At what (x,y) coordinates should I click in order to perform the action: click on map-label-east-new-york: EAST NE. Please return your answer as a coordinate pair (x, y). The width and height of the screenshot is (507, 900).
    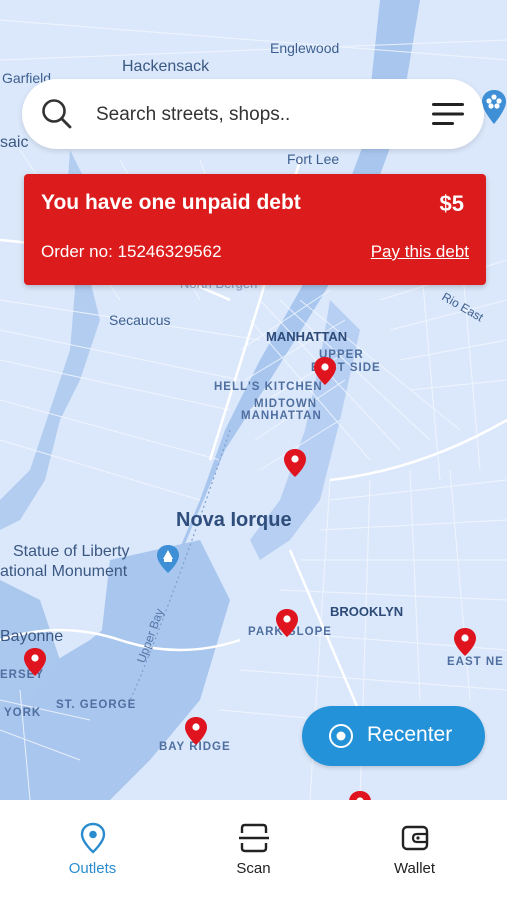
    Looking at the image, I should click on (475, 662).